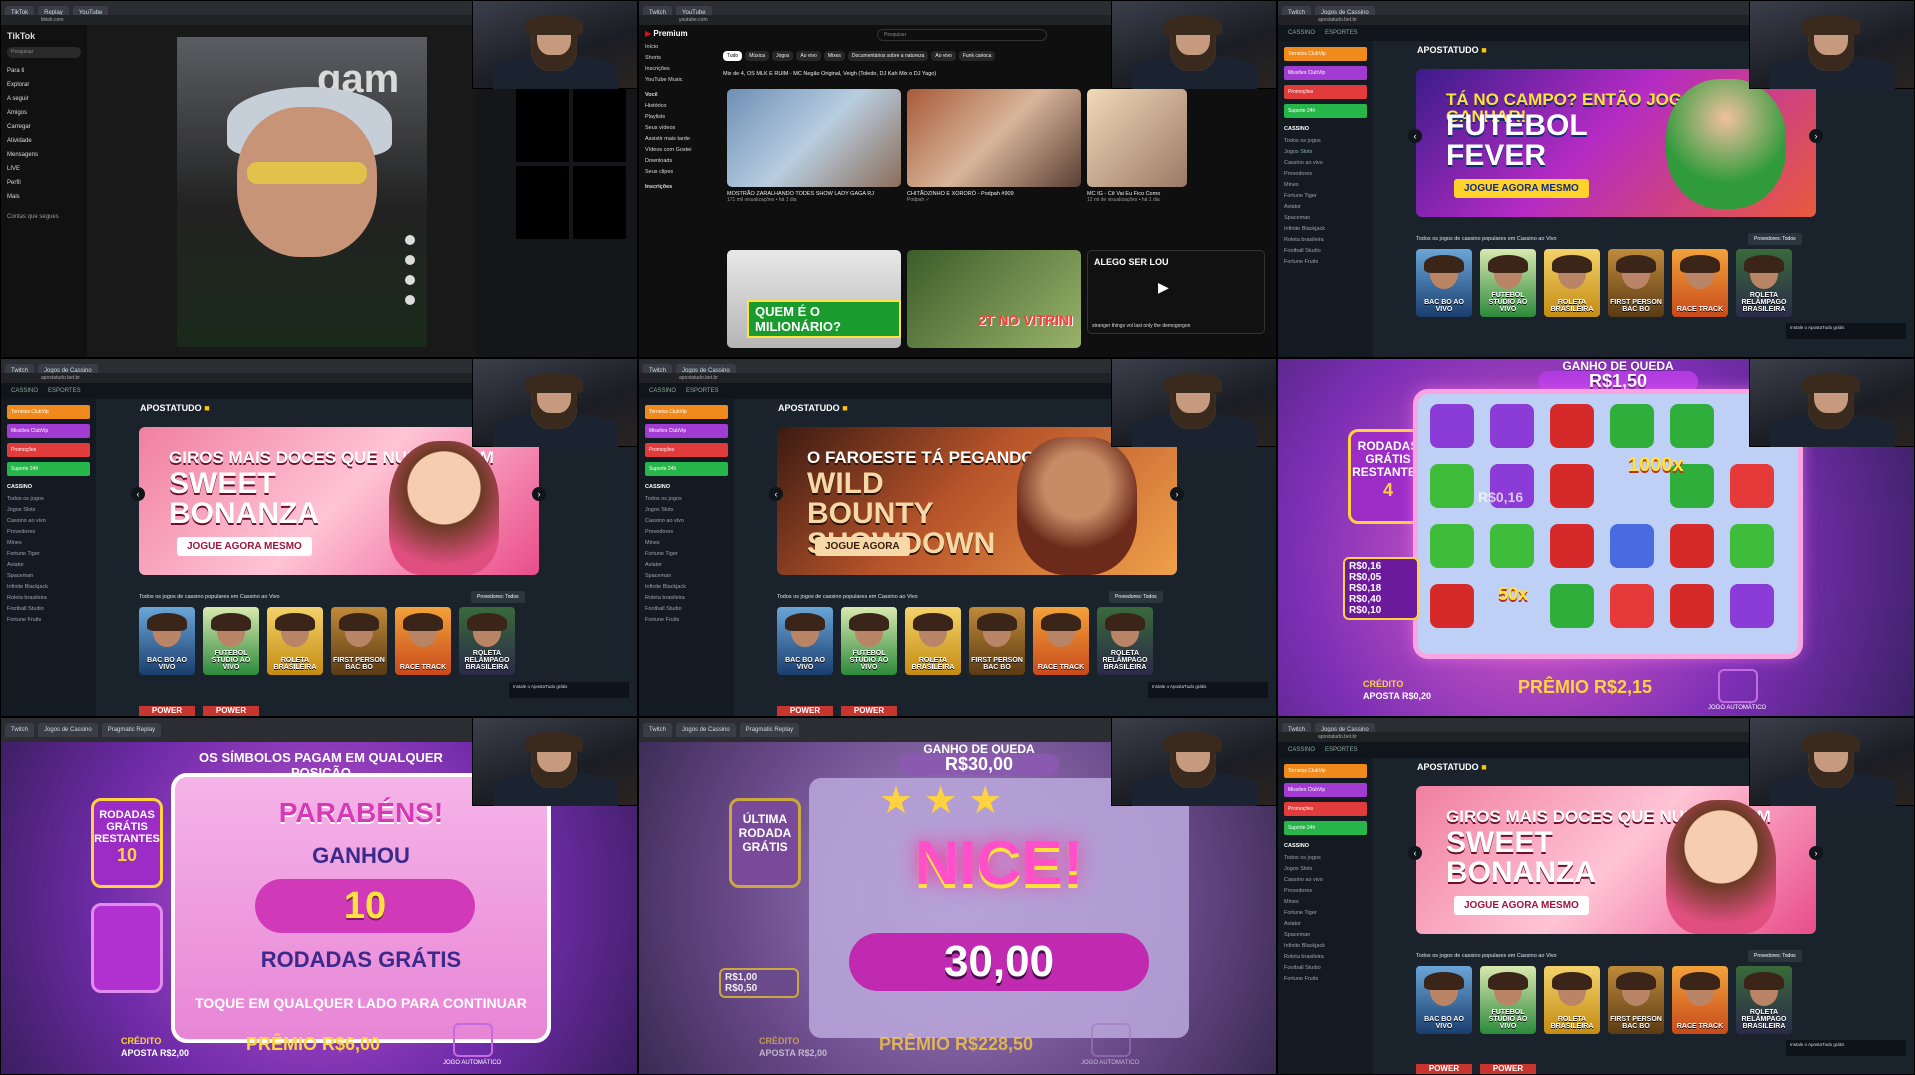 The image size is (1915, 1075). What do you see at coordinates (678, 106) in the screenshot?
I see `nav-item: Histórico` at bounding box center [678, 106].